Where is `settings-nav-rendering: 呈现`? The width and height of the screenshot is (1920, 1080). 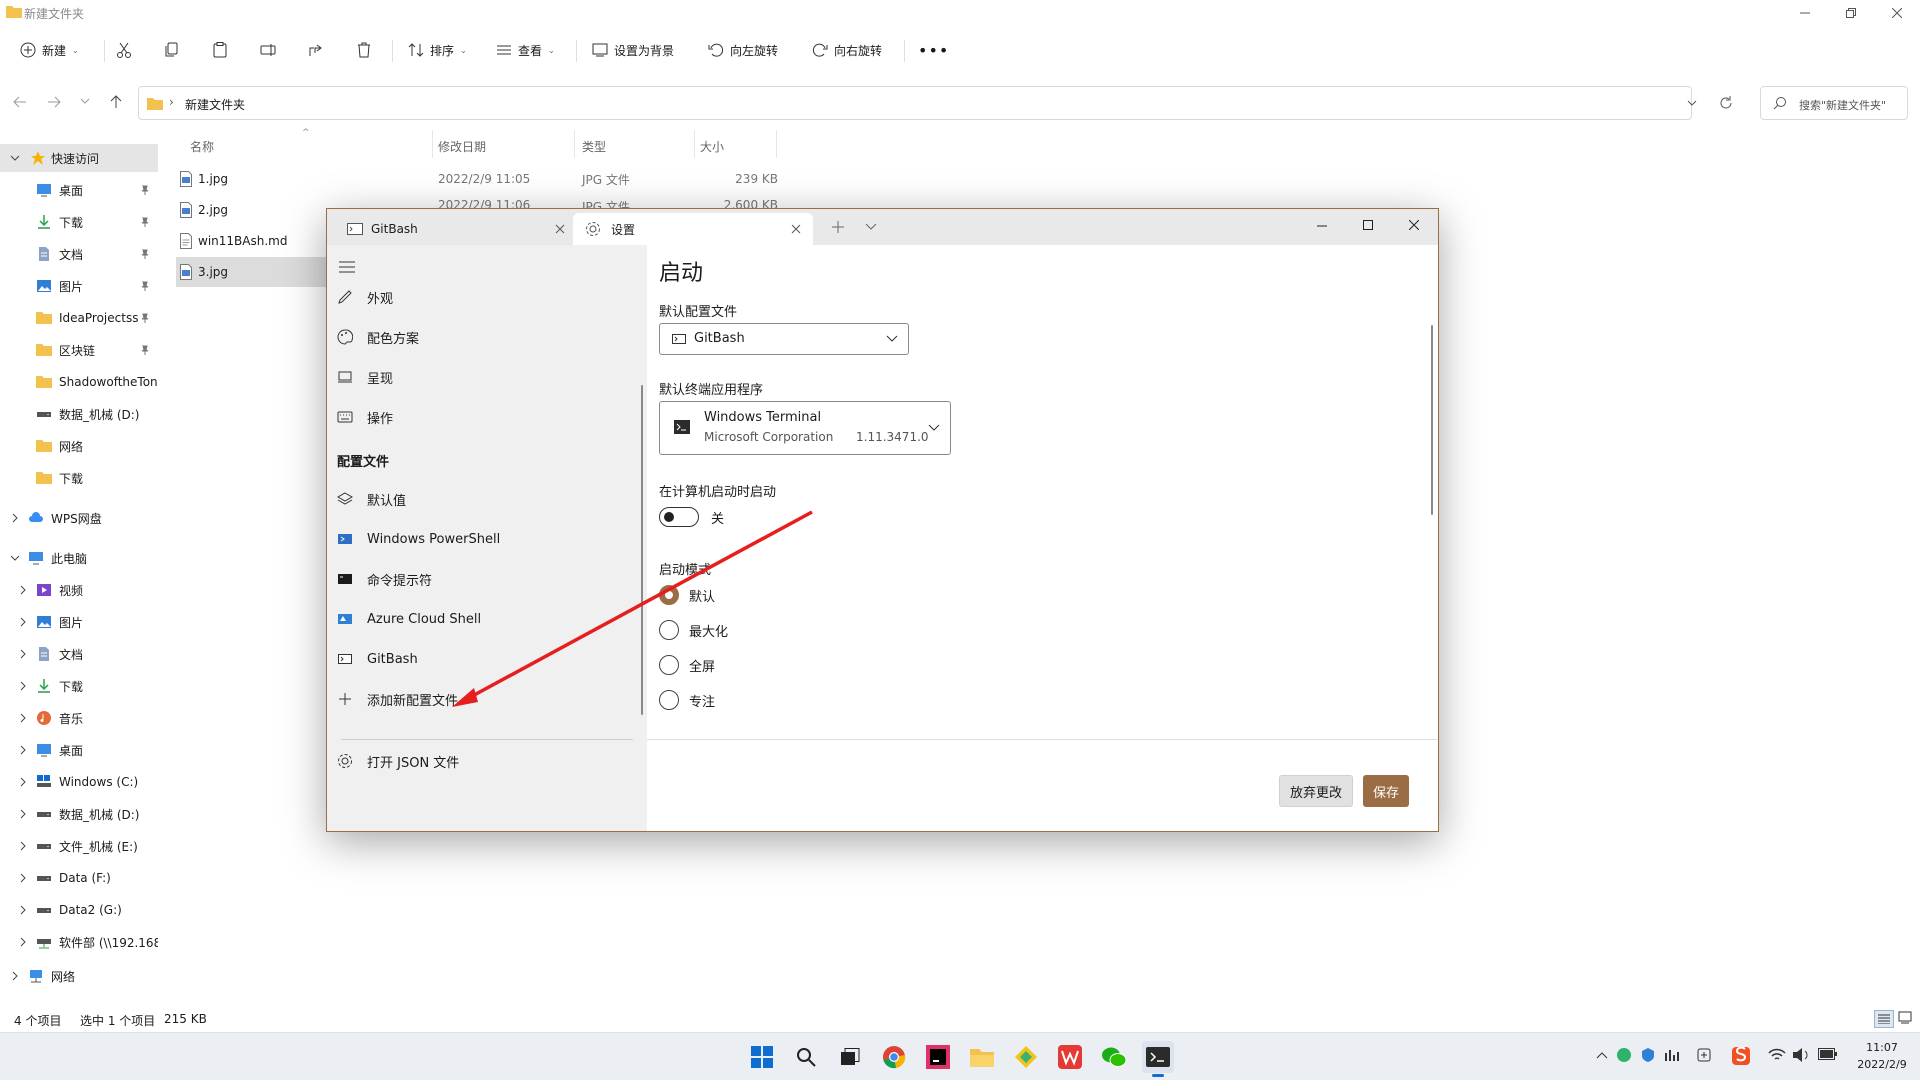 settings-nav-rendering: 呈现 is located at coordinates (487, 377).